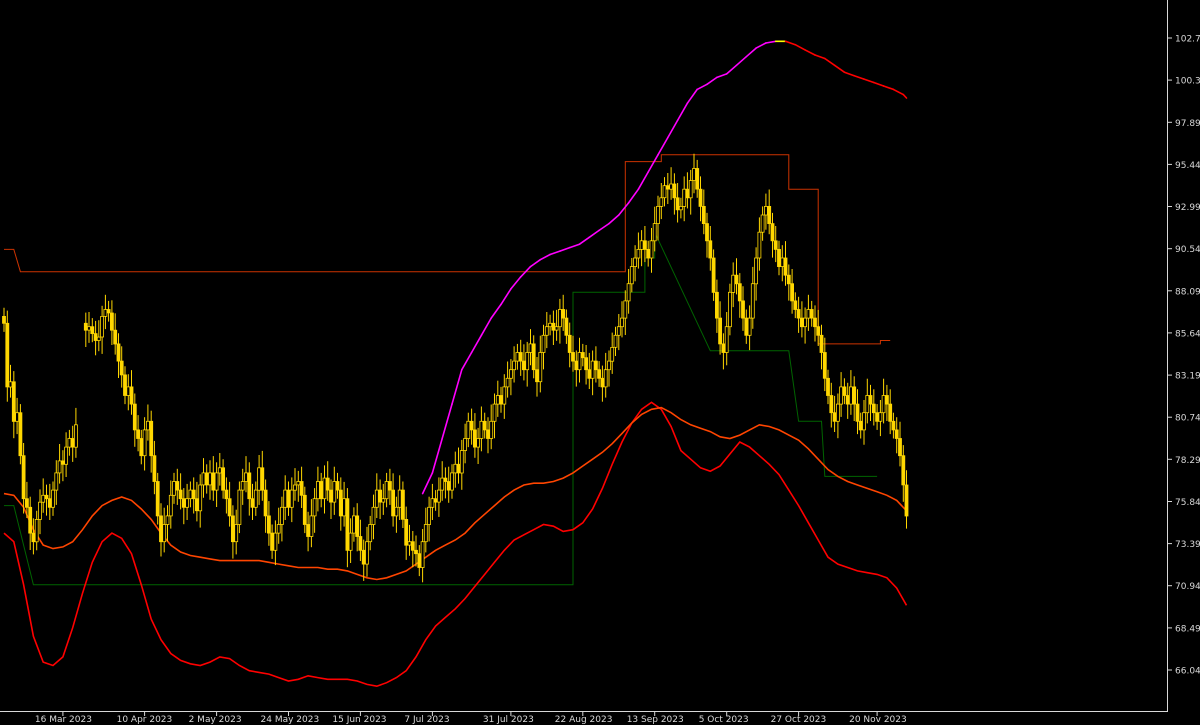 This screenshot has height=725, width=1200. Describe the element at coordinates (508, 720) in the screenshot. I see `x-tick-label: 31 Jul 2023` at that location.